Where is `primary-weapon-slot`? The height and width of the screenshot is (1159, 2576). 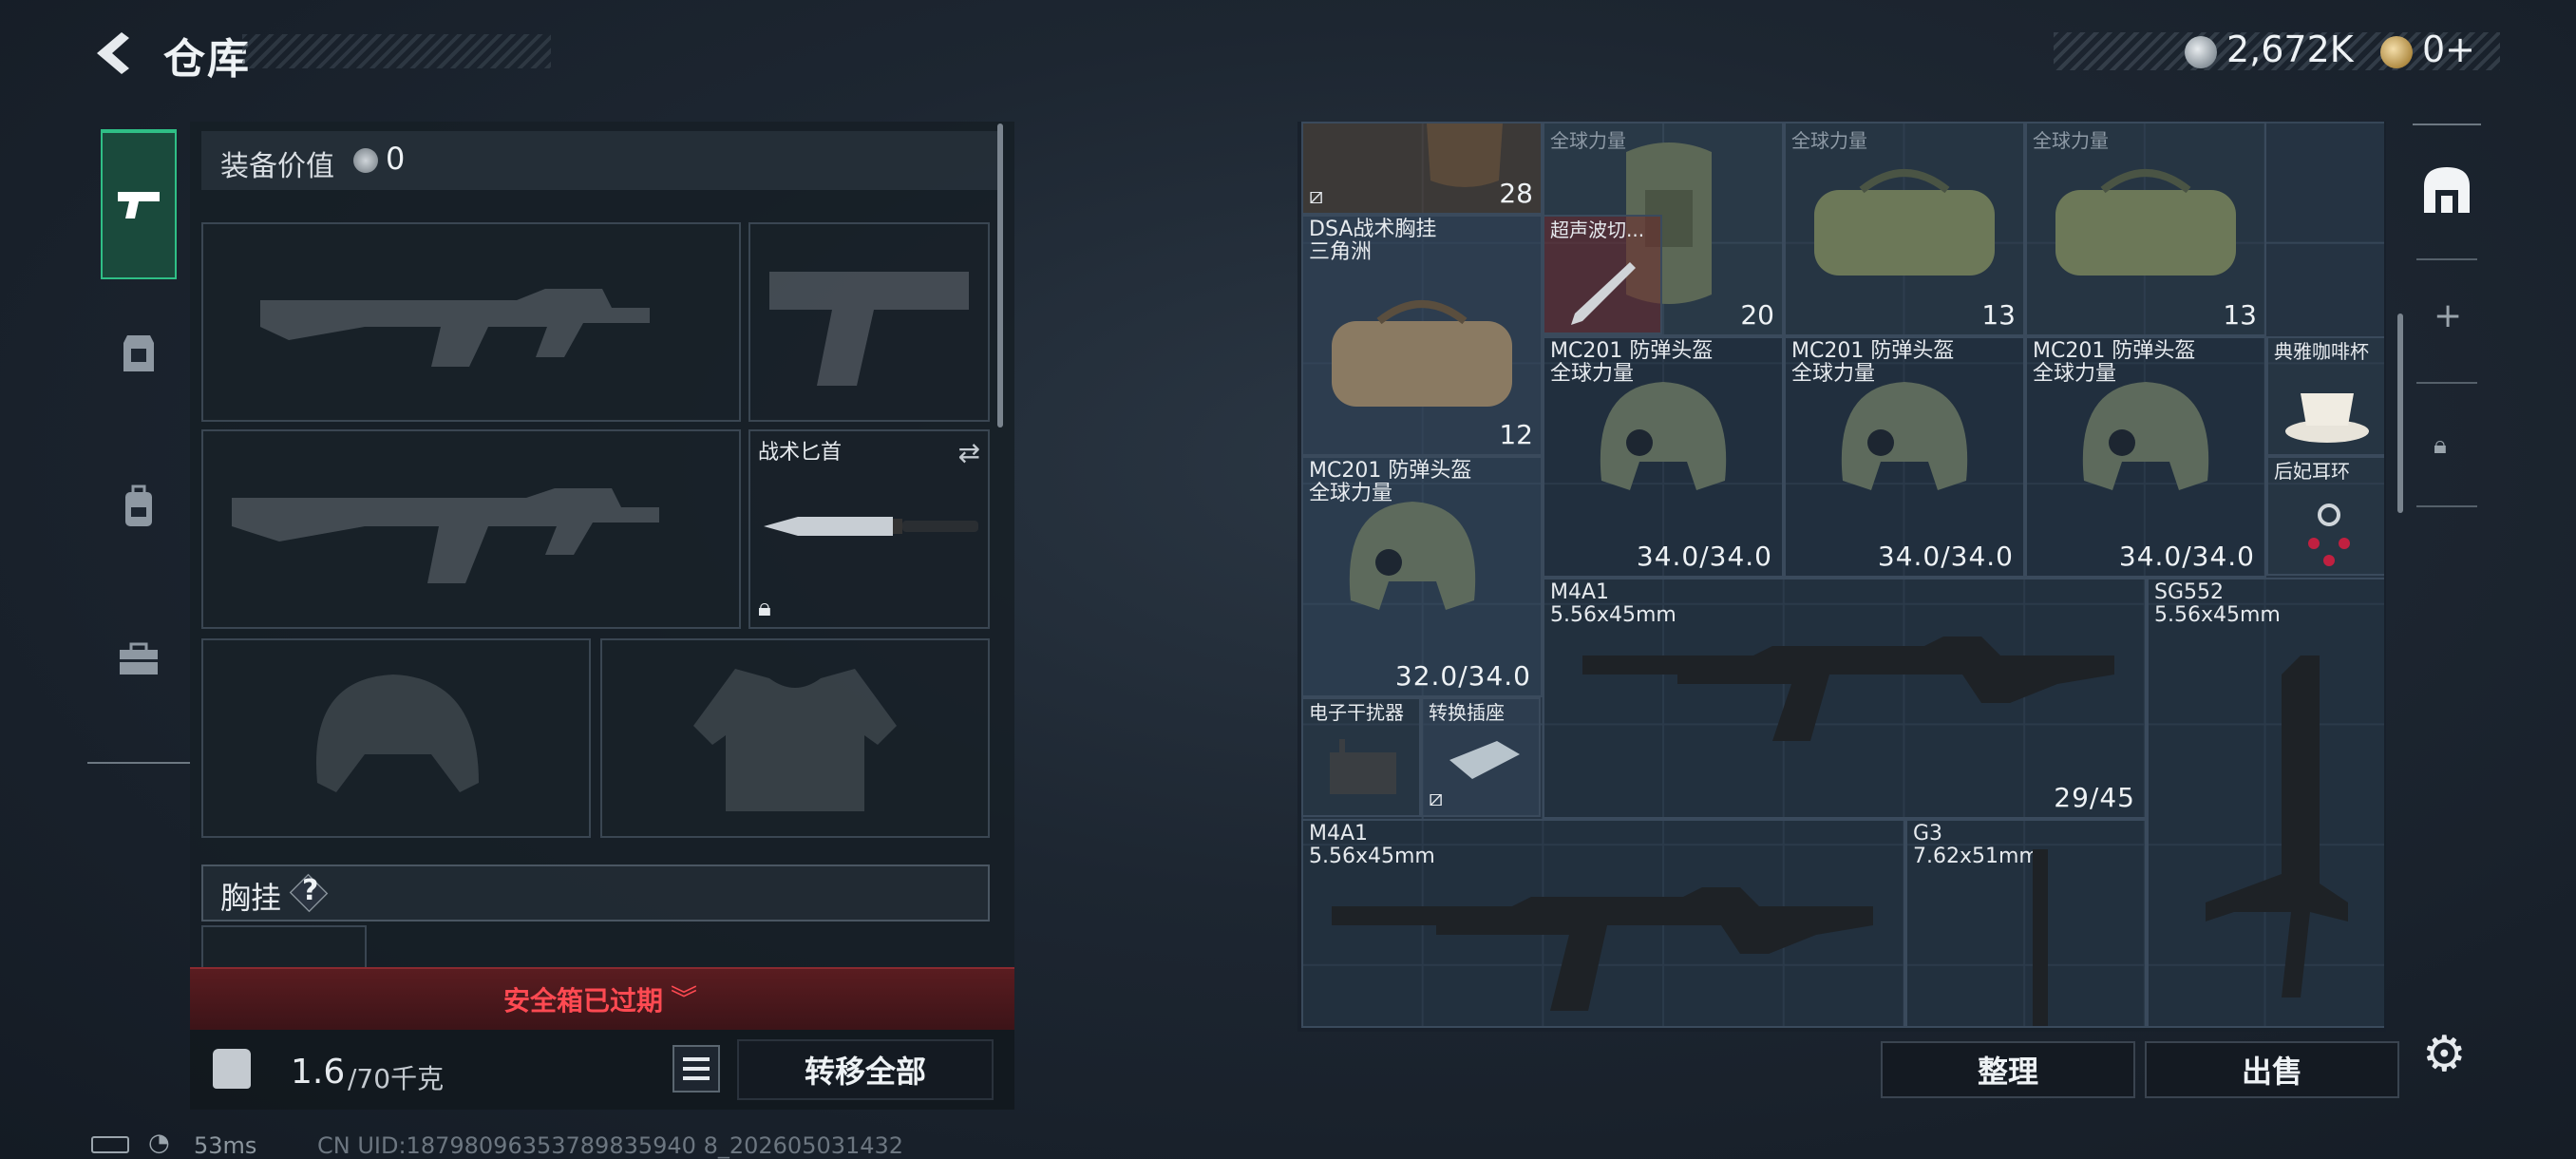 primary-weapon-slot is located at coordinates (471, 322).